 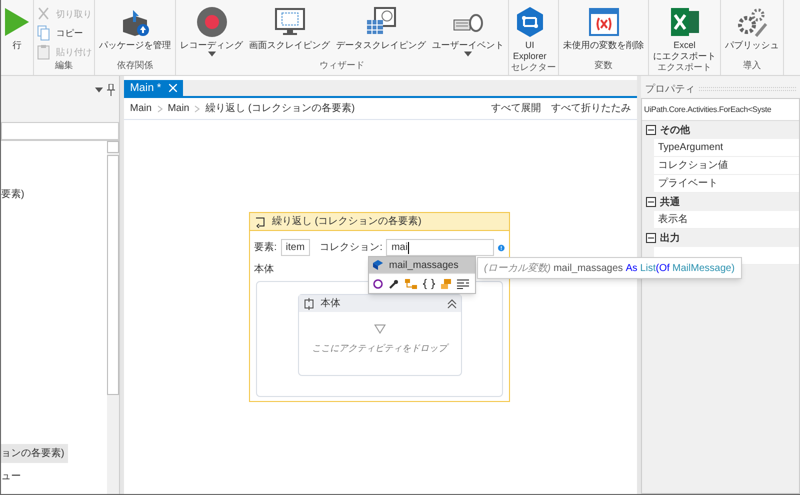 What do you see at coordinates (422, 265) in the screenshot?
I see `autocomplete-item: mail_massages` at bounding box center [422, 265].